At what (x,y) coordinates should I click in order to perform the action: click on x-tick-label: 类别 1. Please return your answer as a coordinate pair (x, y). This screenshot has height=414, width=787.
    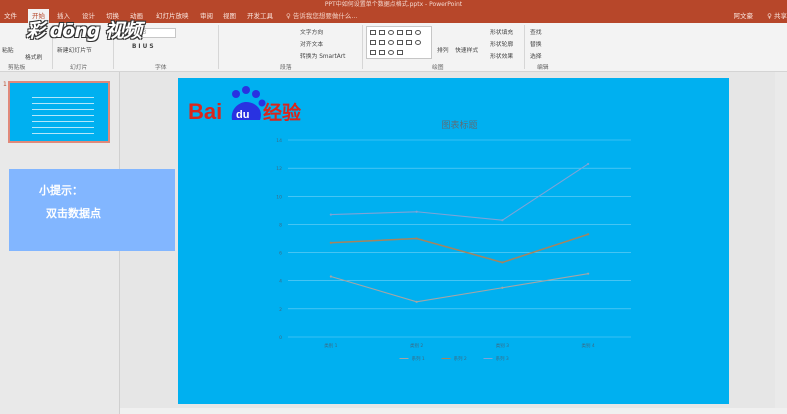
    Looking at the image, I should click on (330, 345).